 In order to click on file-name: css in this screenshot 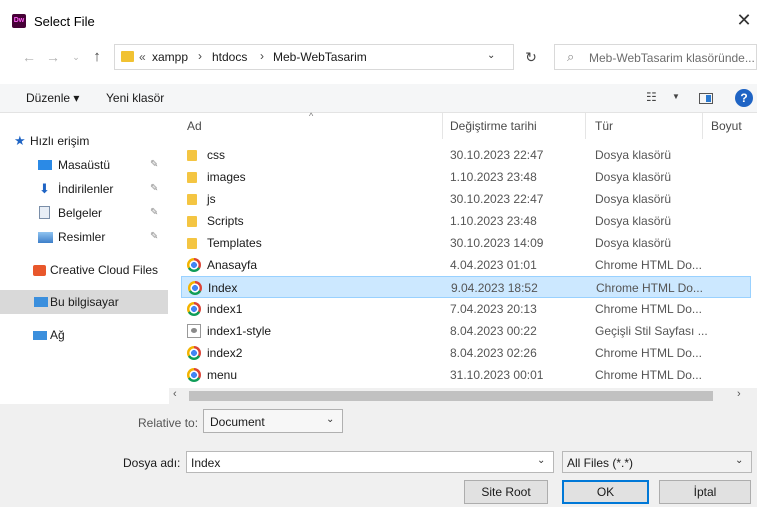, I will do `click(216, 155)`.